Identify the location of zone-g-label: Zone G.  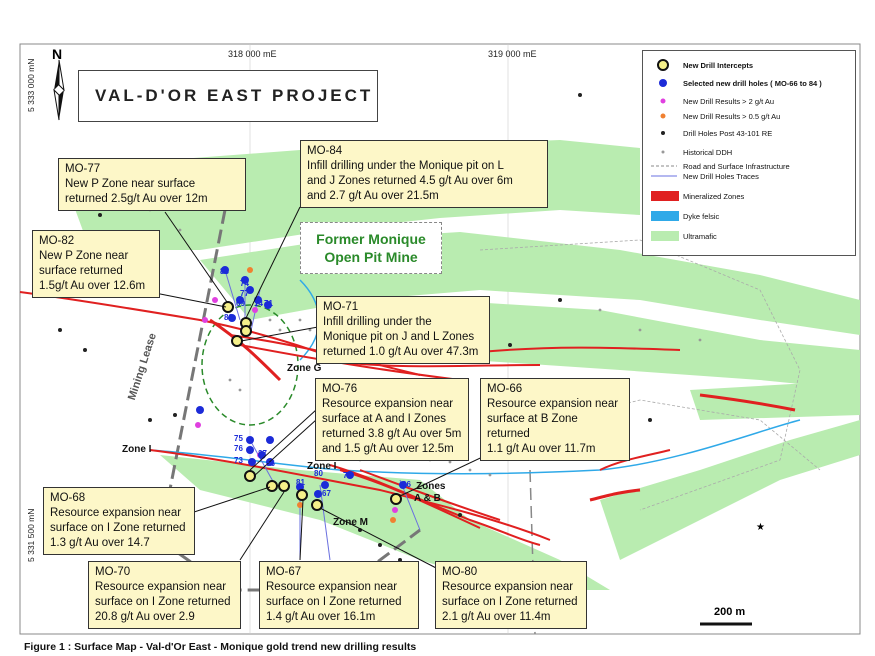
(304, 368).